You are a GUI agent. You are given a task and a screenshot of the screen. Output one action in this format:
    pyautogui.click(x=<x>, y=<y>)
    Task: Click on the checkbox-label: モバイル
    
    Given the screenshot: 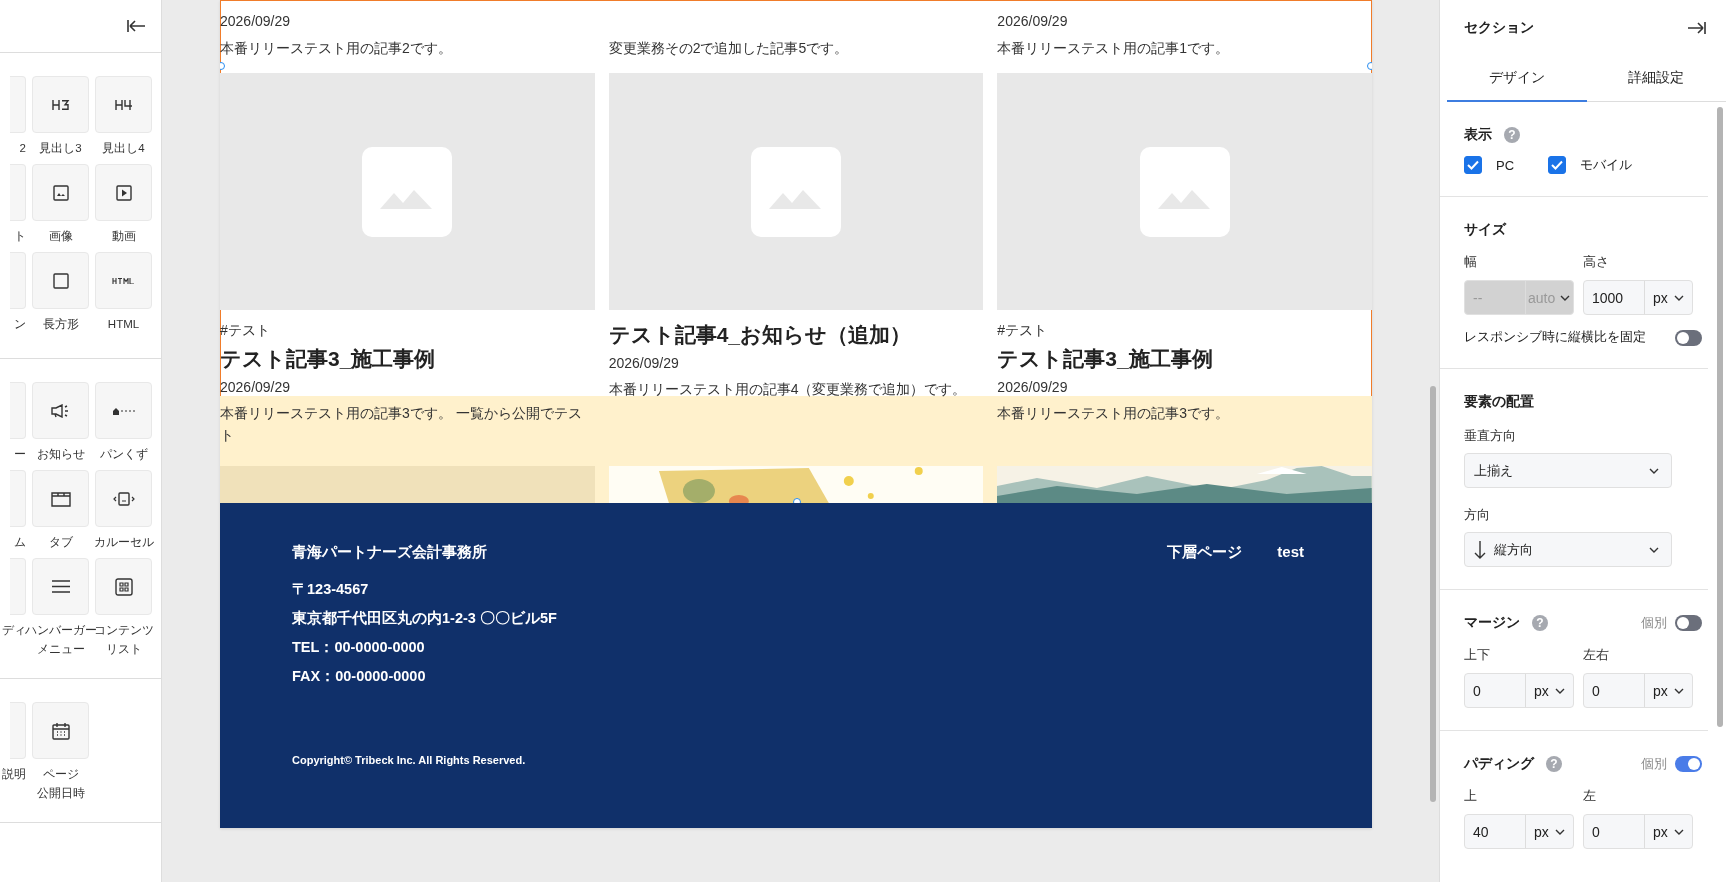 What is the action you would take?
    pyautogui.click(x=1606, y=165)
    